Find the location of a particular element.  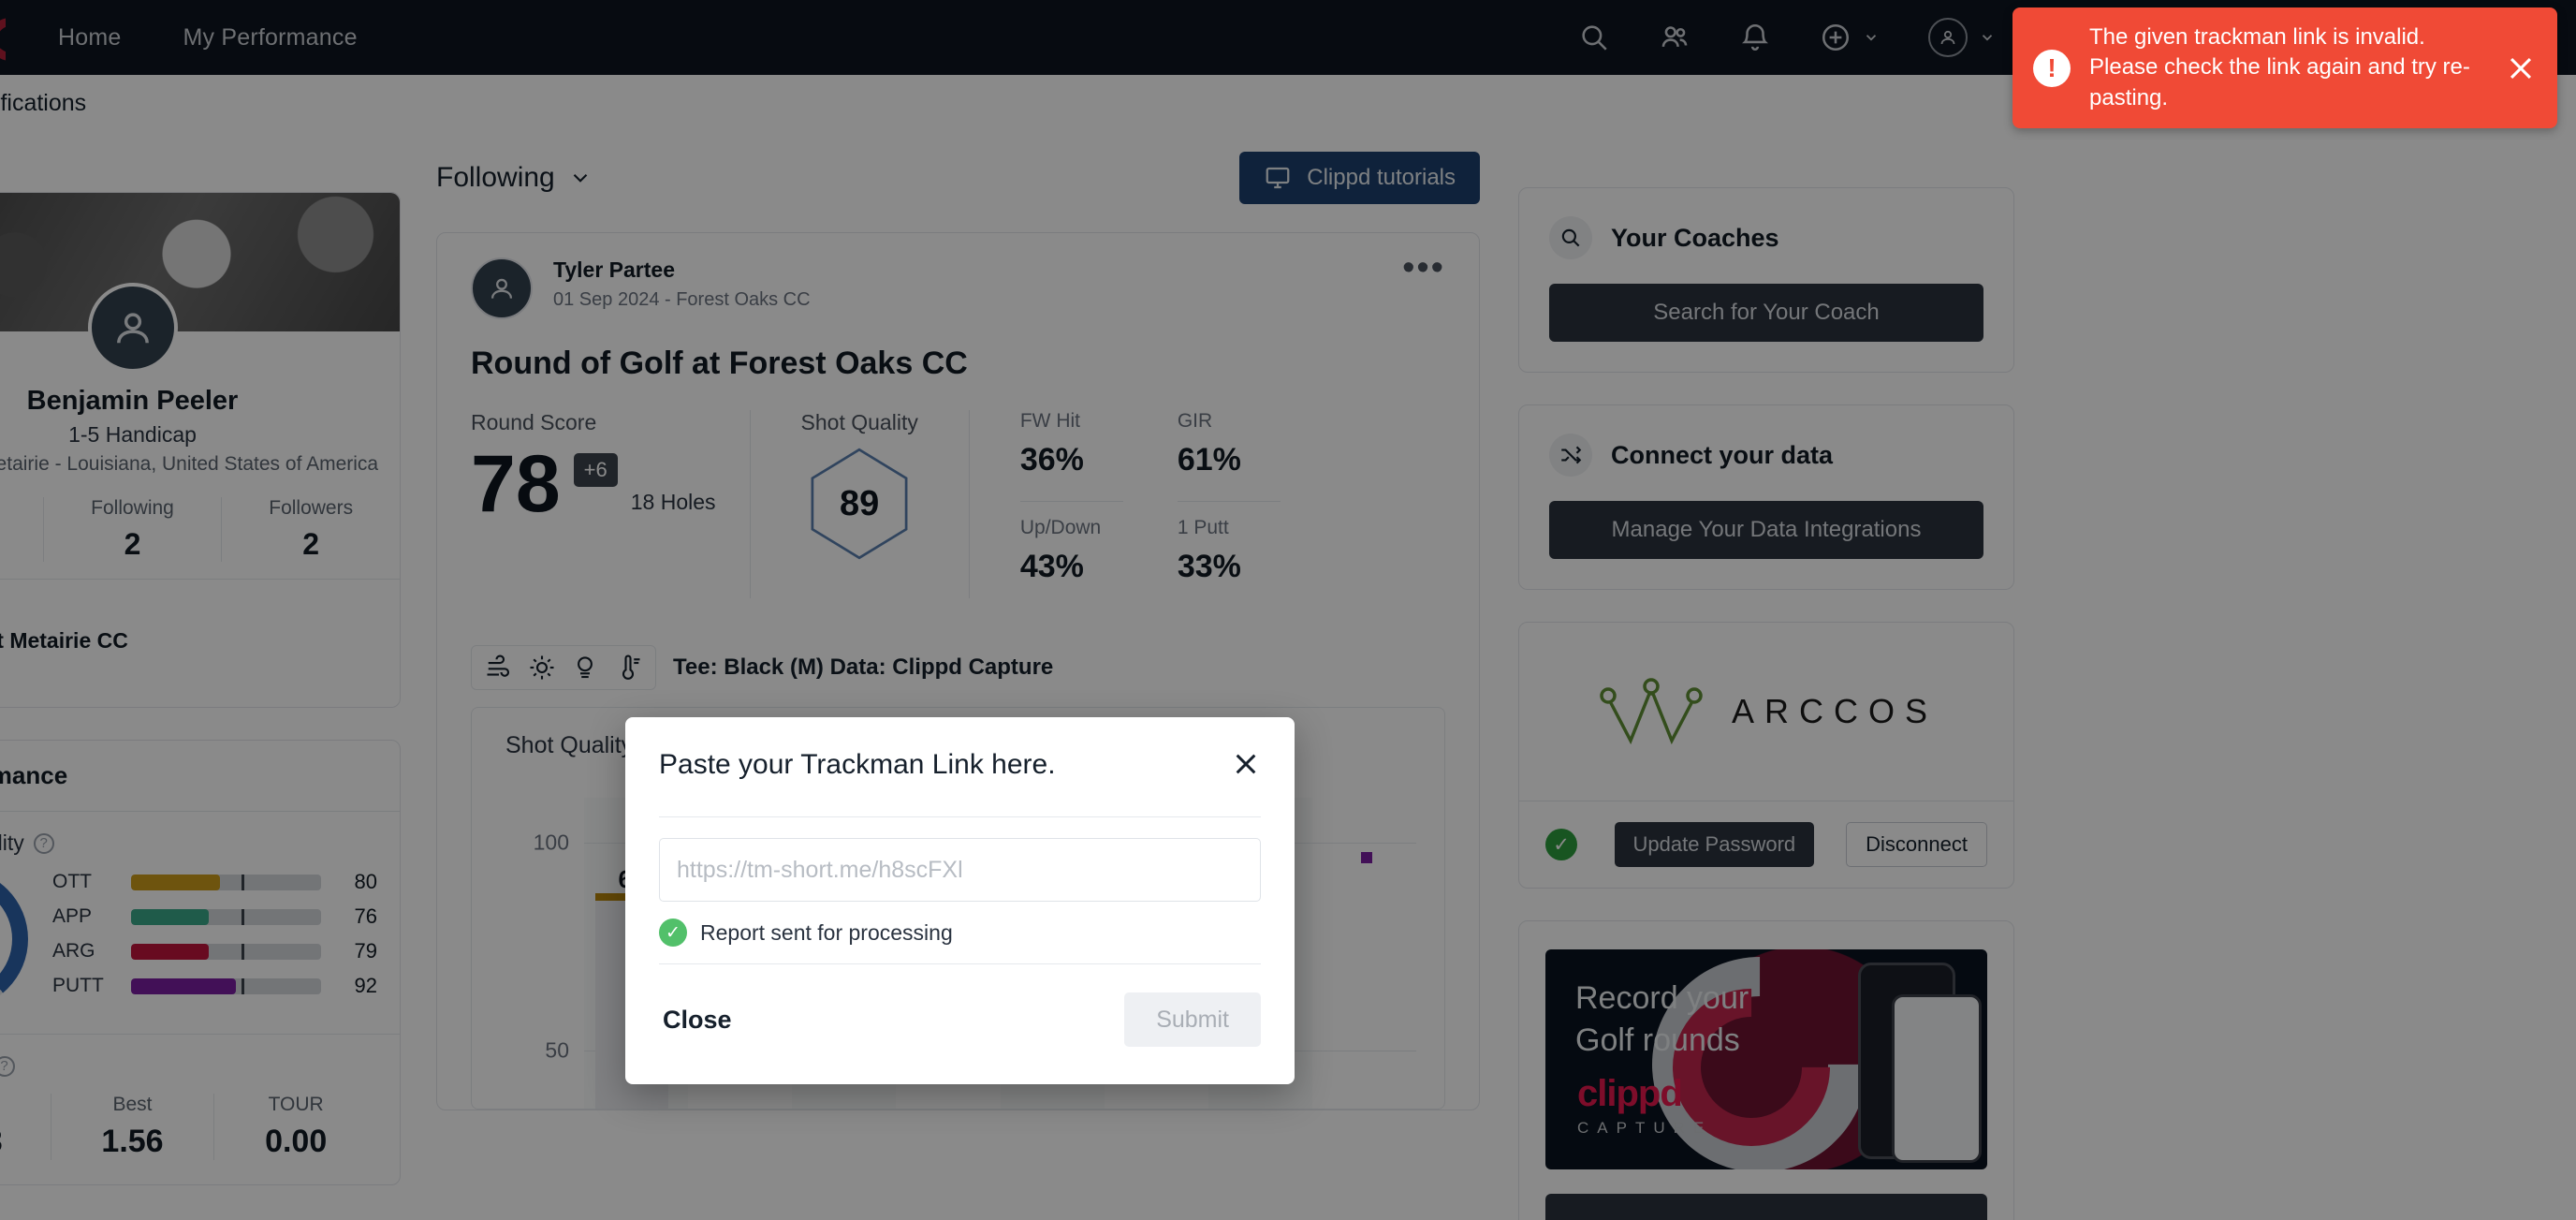

modal-title: Paste your Trackman Link here. is located at coordinates (857, 764).